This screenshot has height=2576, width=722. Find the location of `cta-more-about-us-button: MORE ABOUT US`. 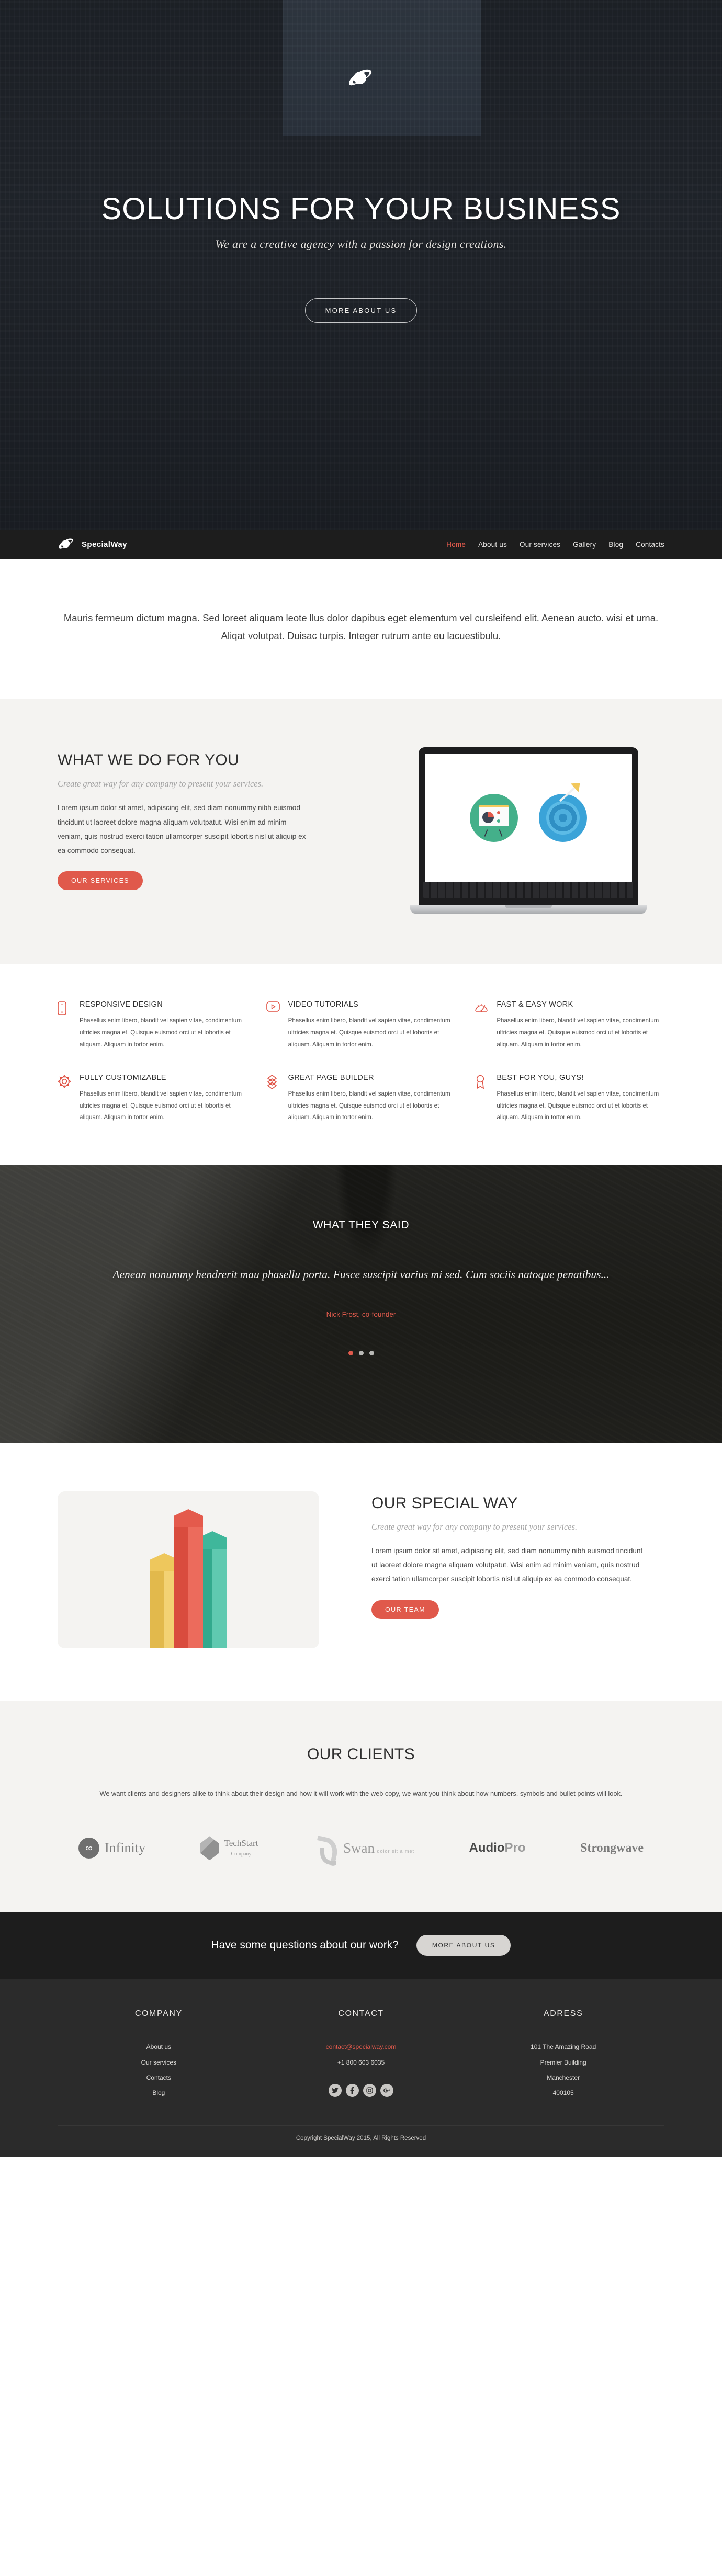

cta-more-about-us-button: MORE ABOUT US is located at coordinates (463, 1946).